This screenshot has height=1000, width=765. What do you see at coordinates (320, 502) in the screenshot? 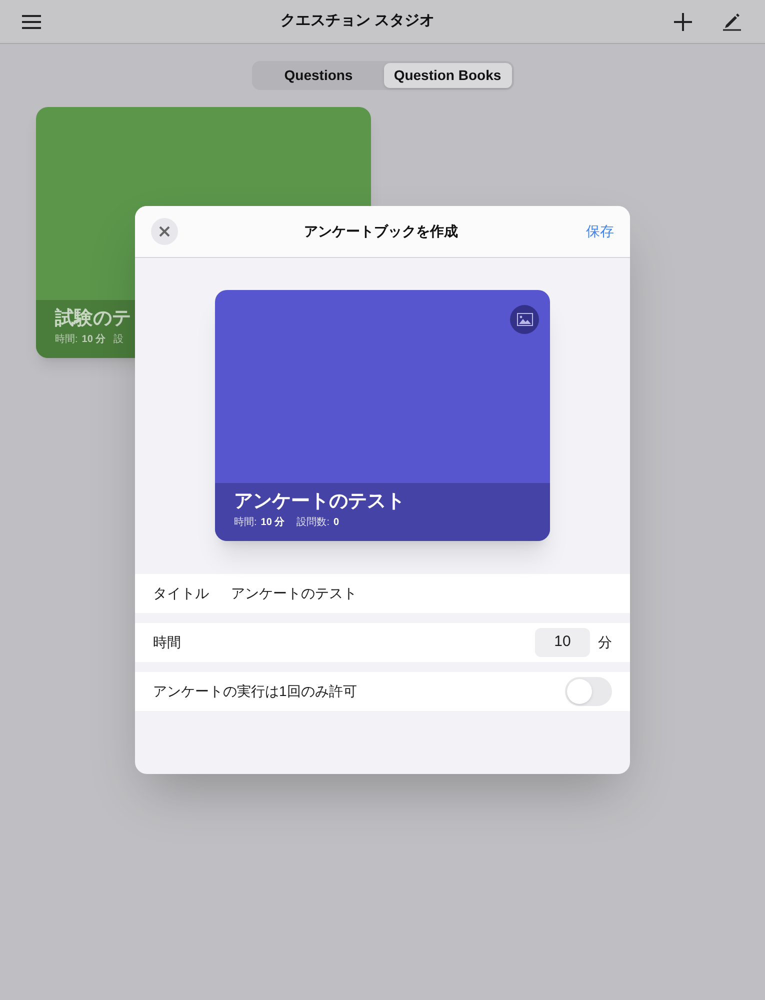
I see `book-title: アンケートのテスト` at bounding box center [320, 502].